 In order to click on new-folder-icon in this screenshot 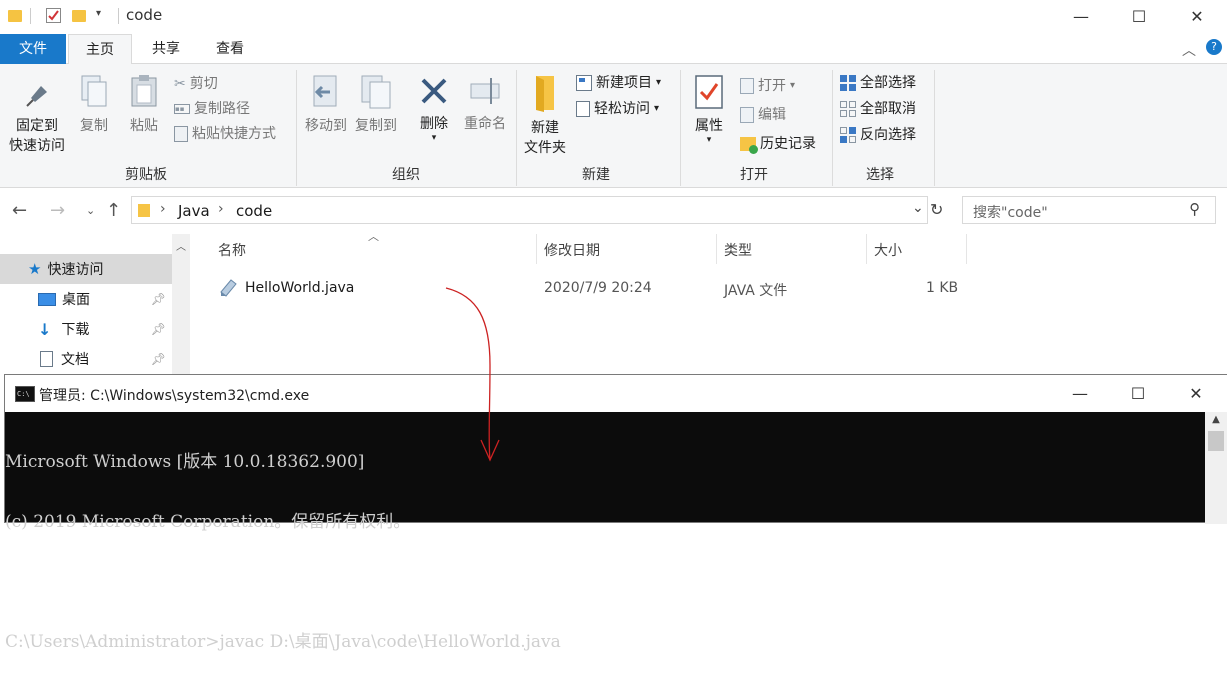, I will do `click(545, 94)`.